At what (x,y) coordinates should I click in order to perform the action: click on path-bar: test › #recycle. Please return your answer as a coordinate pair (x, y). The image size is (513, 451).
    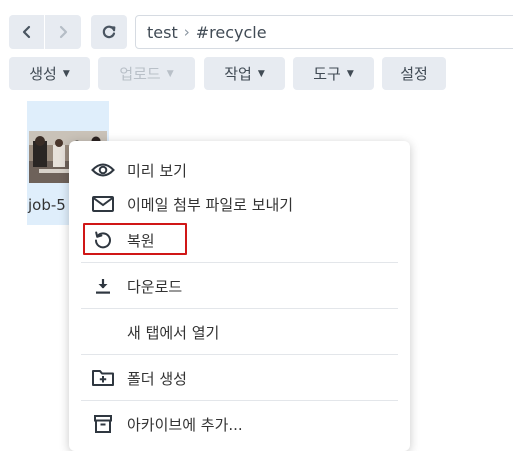
    Looking at the image, I should click on (324, 32).